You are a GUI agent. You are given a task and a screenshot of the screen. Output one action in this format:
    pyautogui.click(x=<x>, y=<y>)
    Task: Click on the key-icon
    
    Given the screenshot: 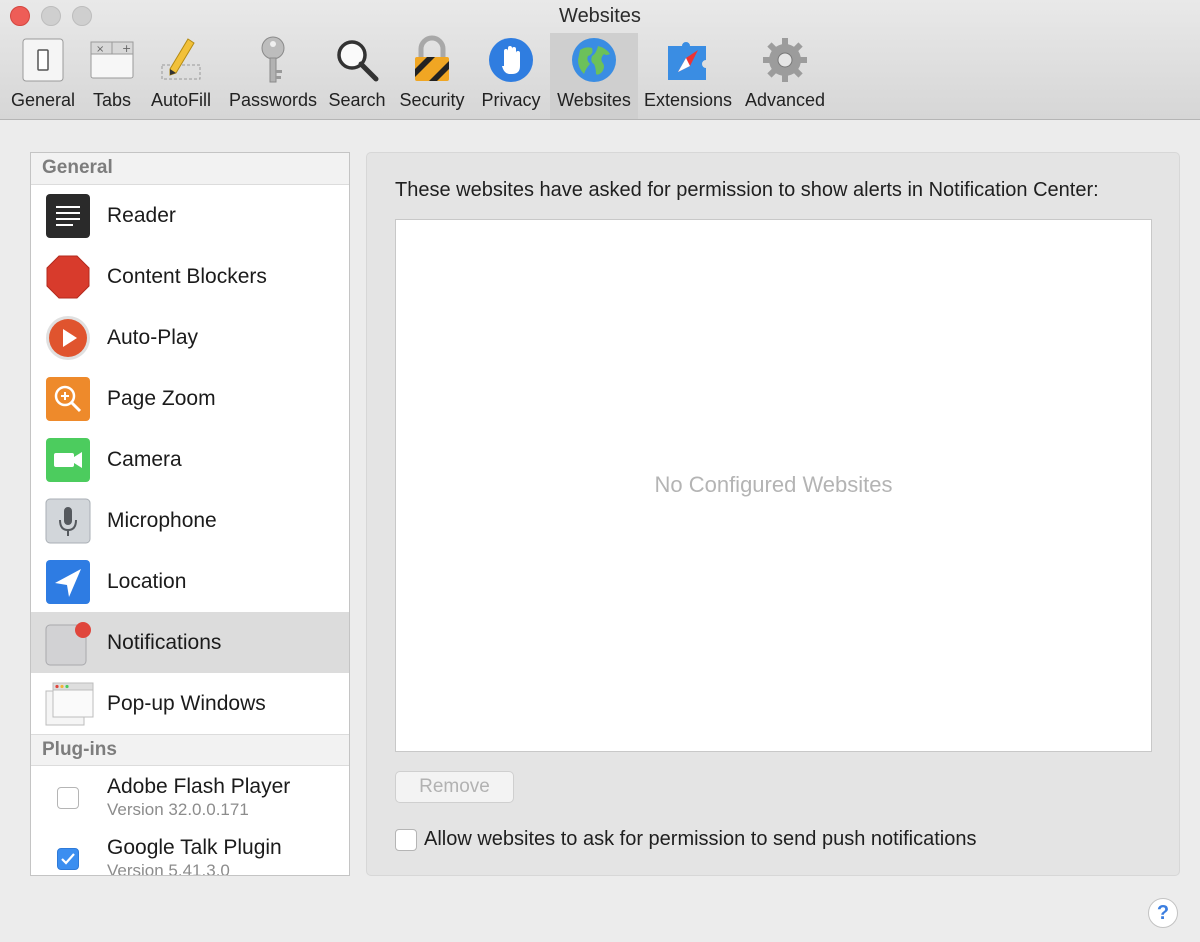 What is the action you would take?
    pyautogui.click(x=273, y=60)
    